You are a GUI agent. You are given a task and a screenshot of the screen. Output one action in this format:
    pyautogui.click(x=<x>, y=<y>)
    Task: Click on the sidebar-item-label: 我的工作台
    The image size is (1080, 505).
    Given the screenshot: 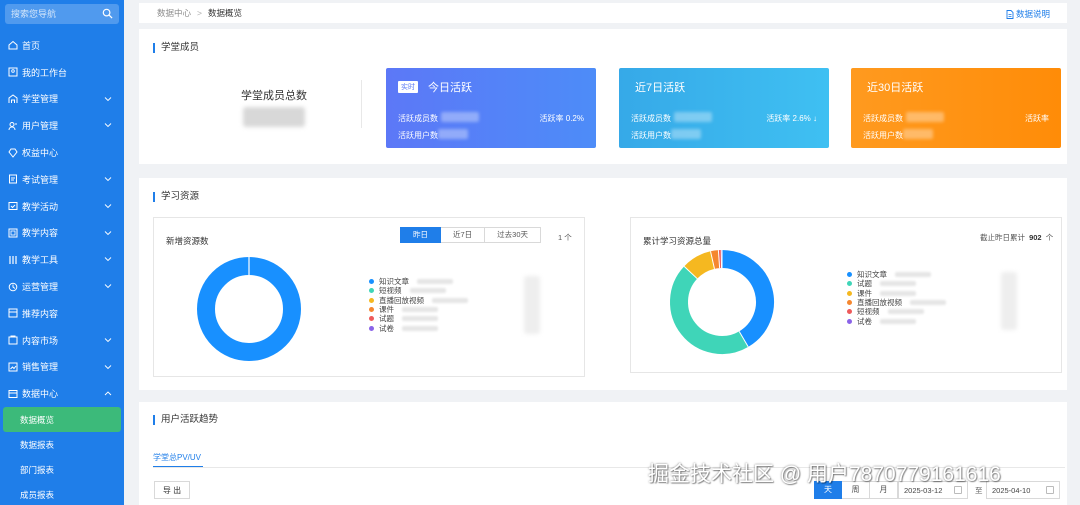 What is the action you would take?
    pyautogui.click(x=45, y=72)
    